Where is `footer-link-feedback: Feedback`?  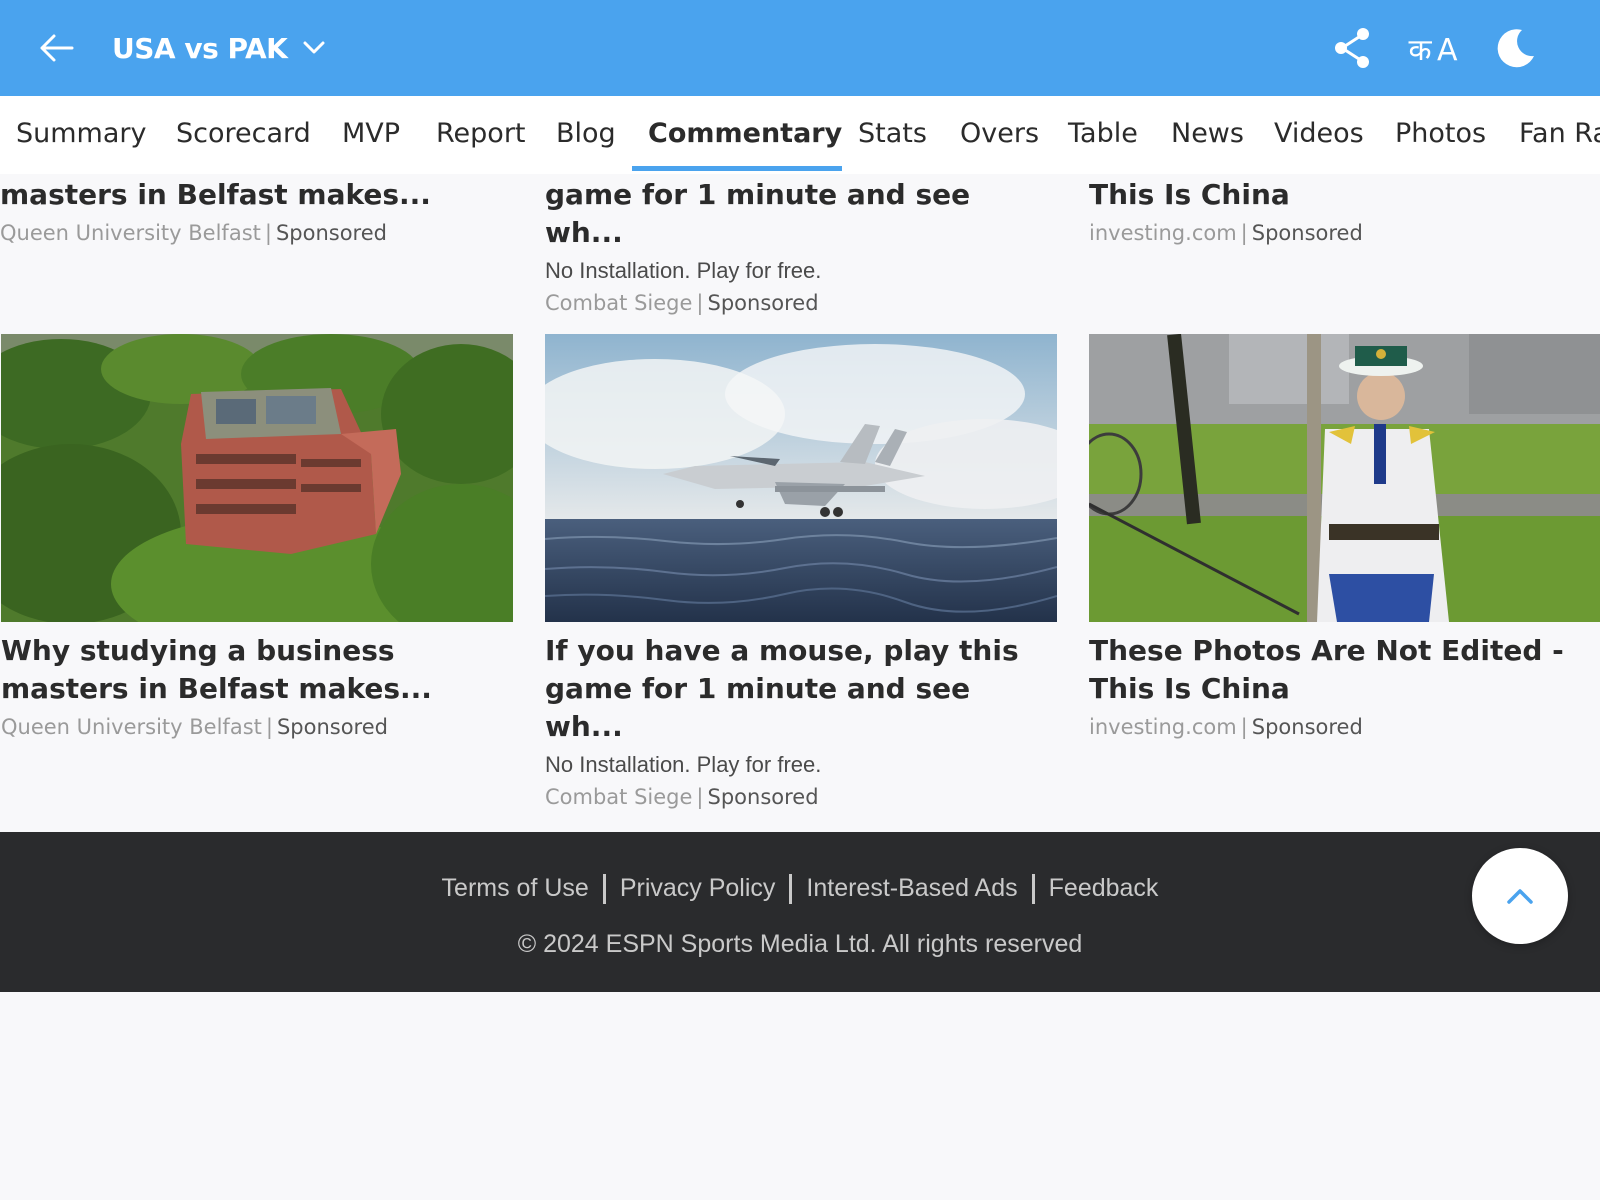 footer-link-feedback: Feedback is located at coordinates (1104, 888).